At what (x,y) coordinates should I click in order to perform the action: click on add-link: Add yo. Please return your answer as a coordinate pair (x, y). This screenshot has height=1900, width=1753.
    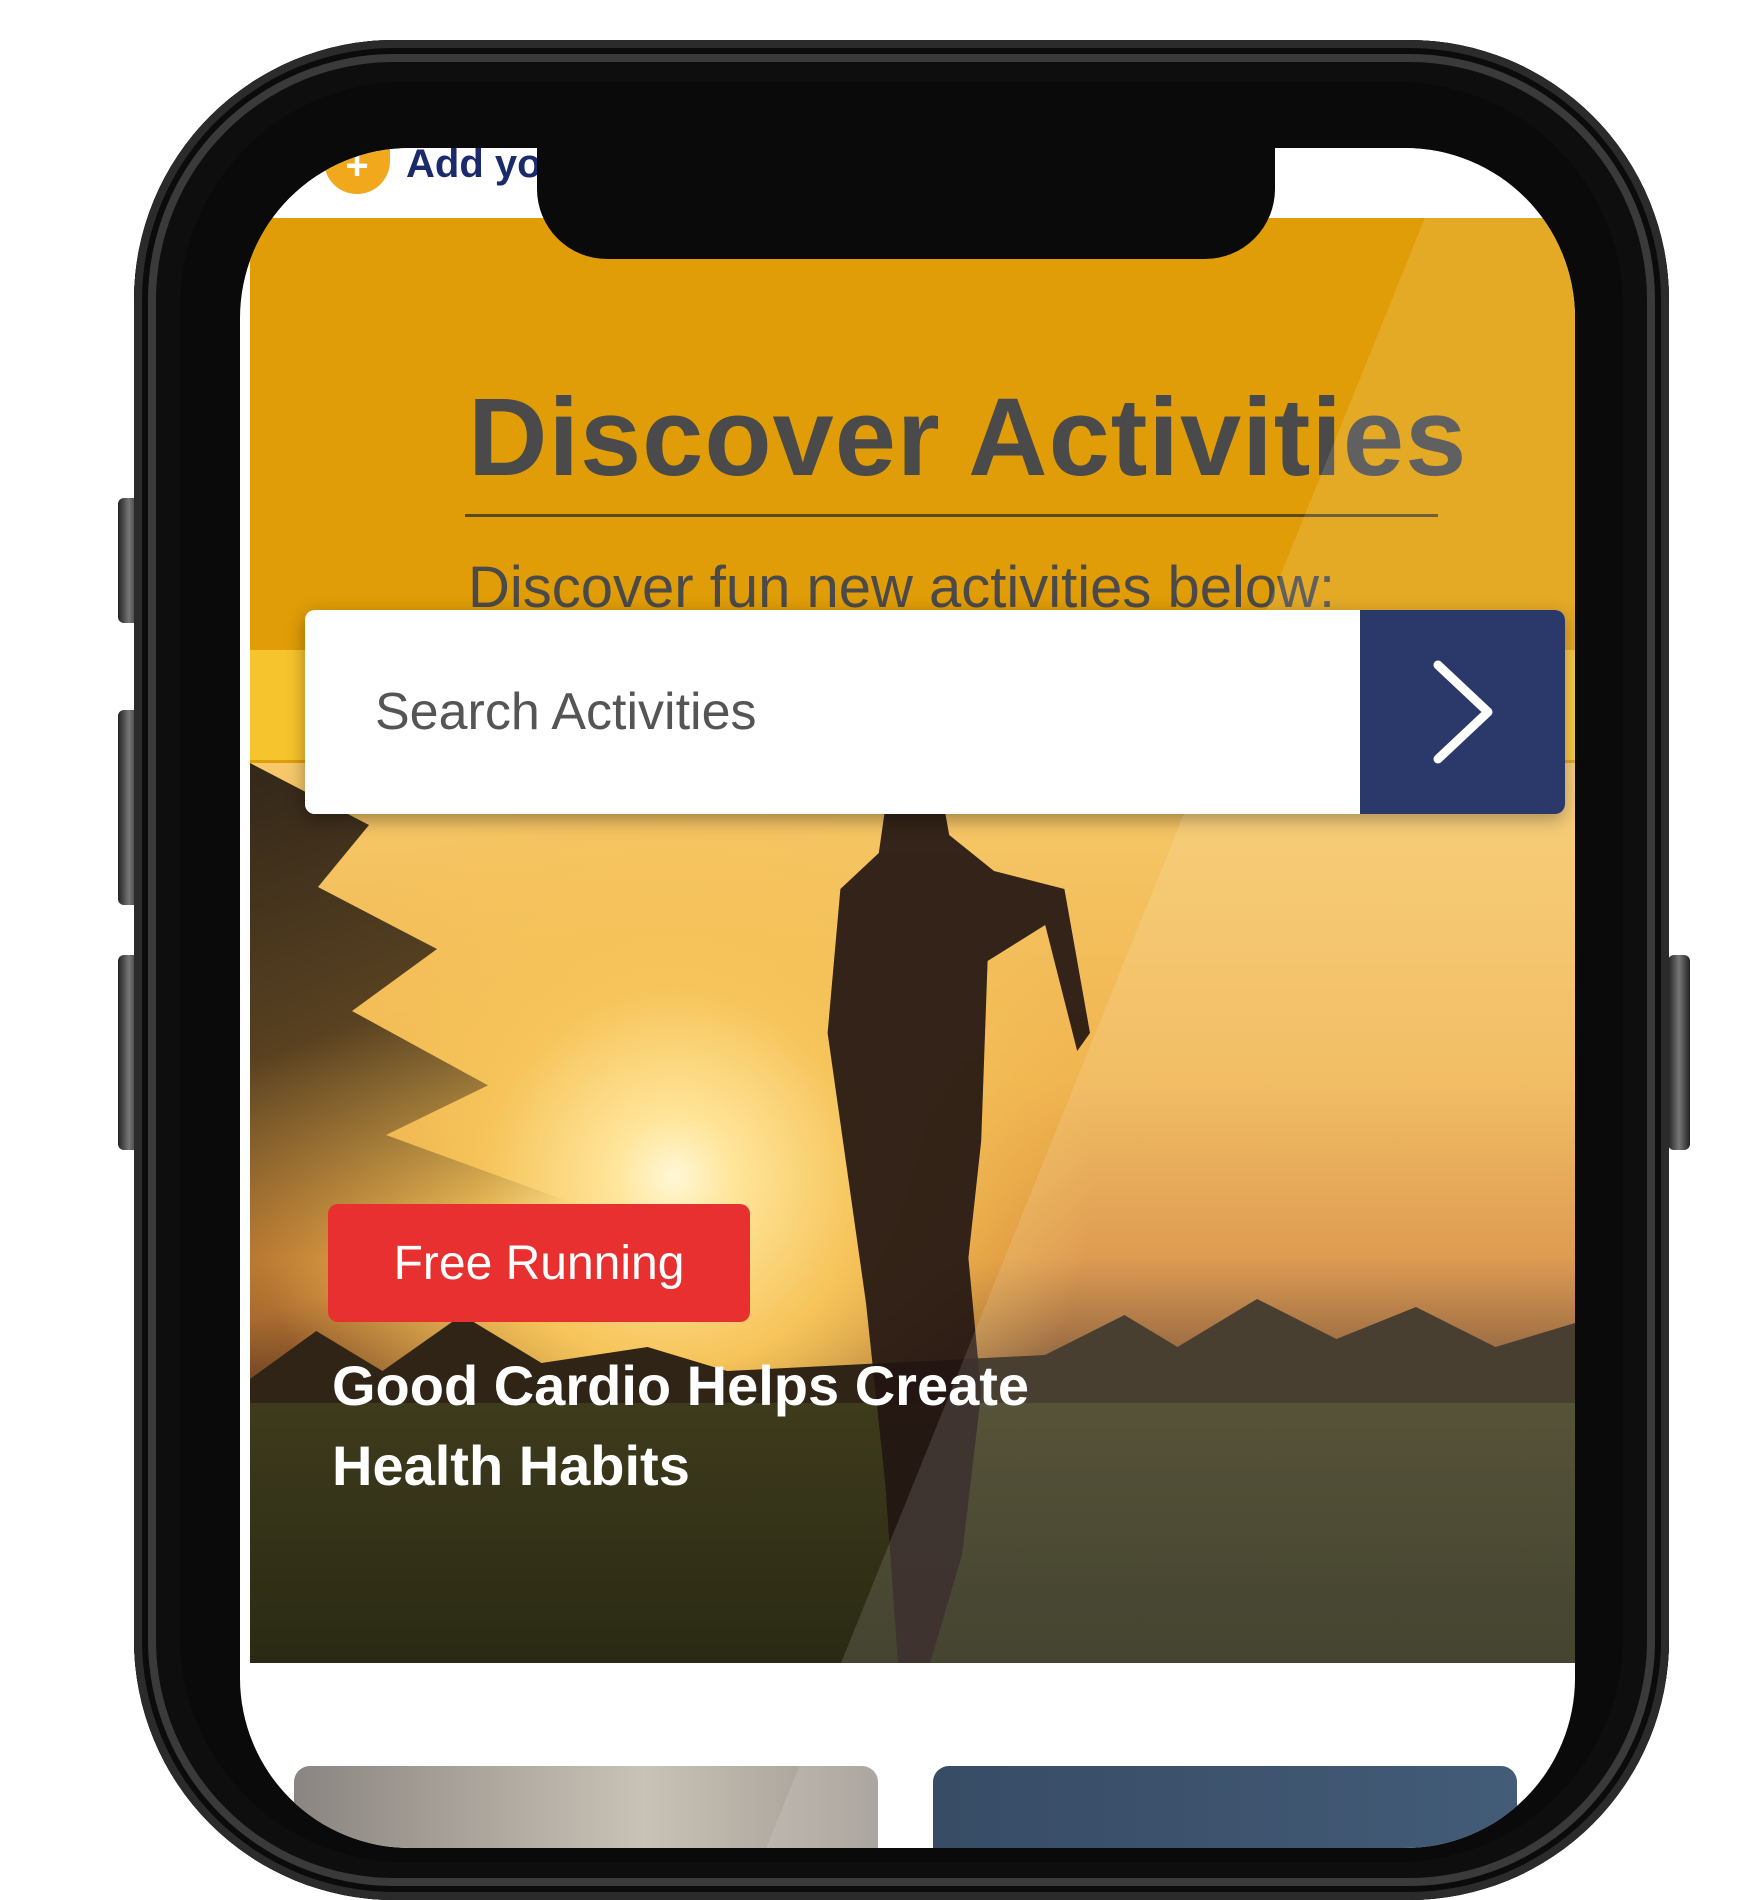
    Looking at the image, I should click on (474, 167).